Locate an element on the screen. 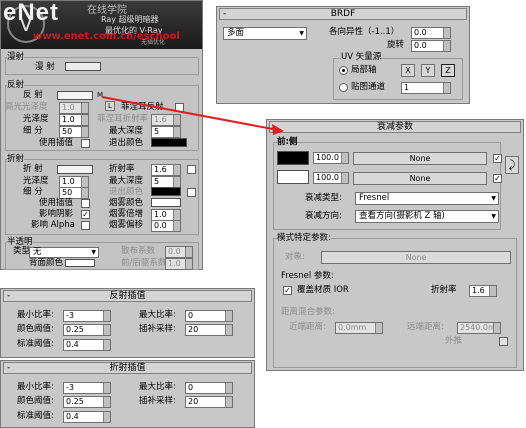  extrapolate-checkbox is located at coordinates (503, 341).